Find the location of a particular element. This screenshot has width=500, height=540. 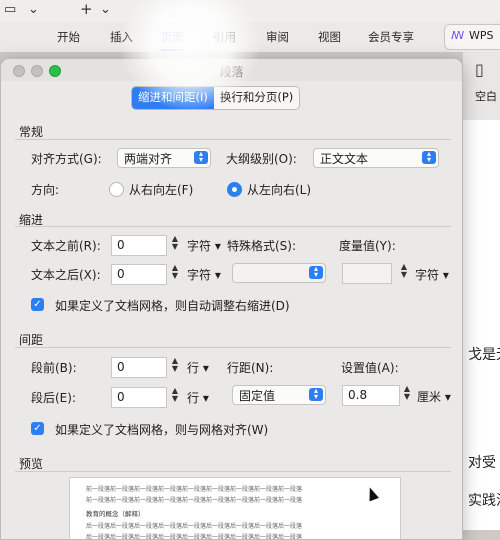

space-after-input: 0 is located at coordinates (139, 397).